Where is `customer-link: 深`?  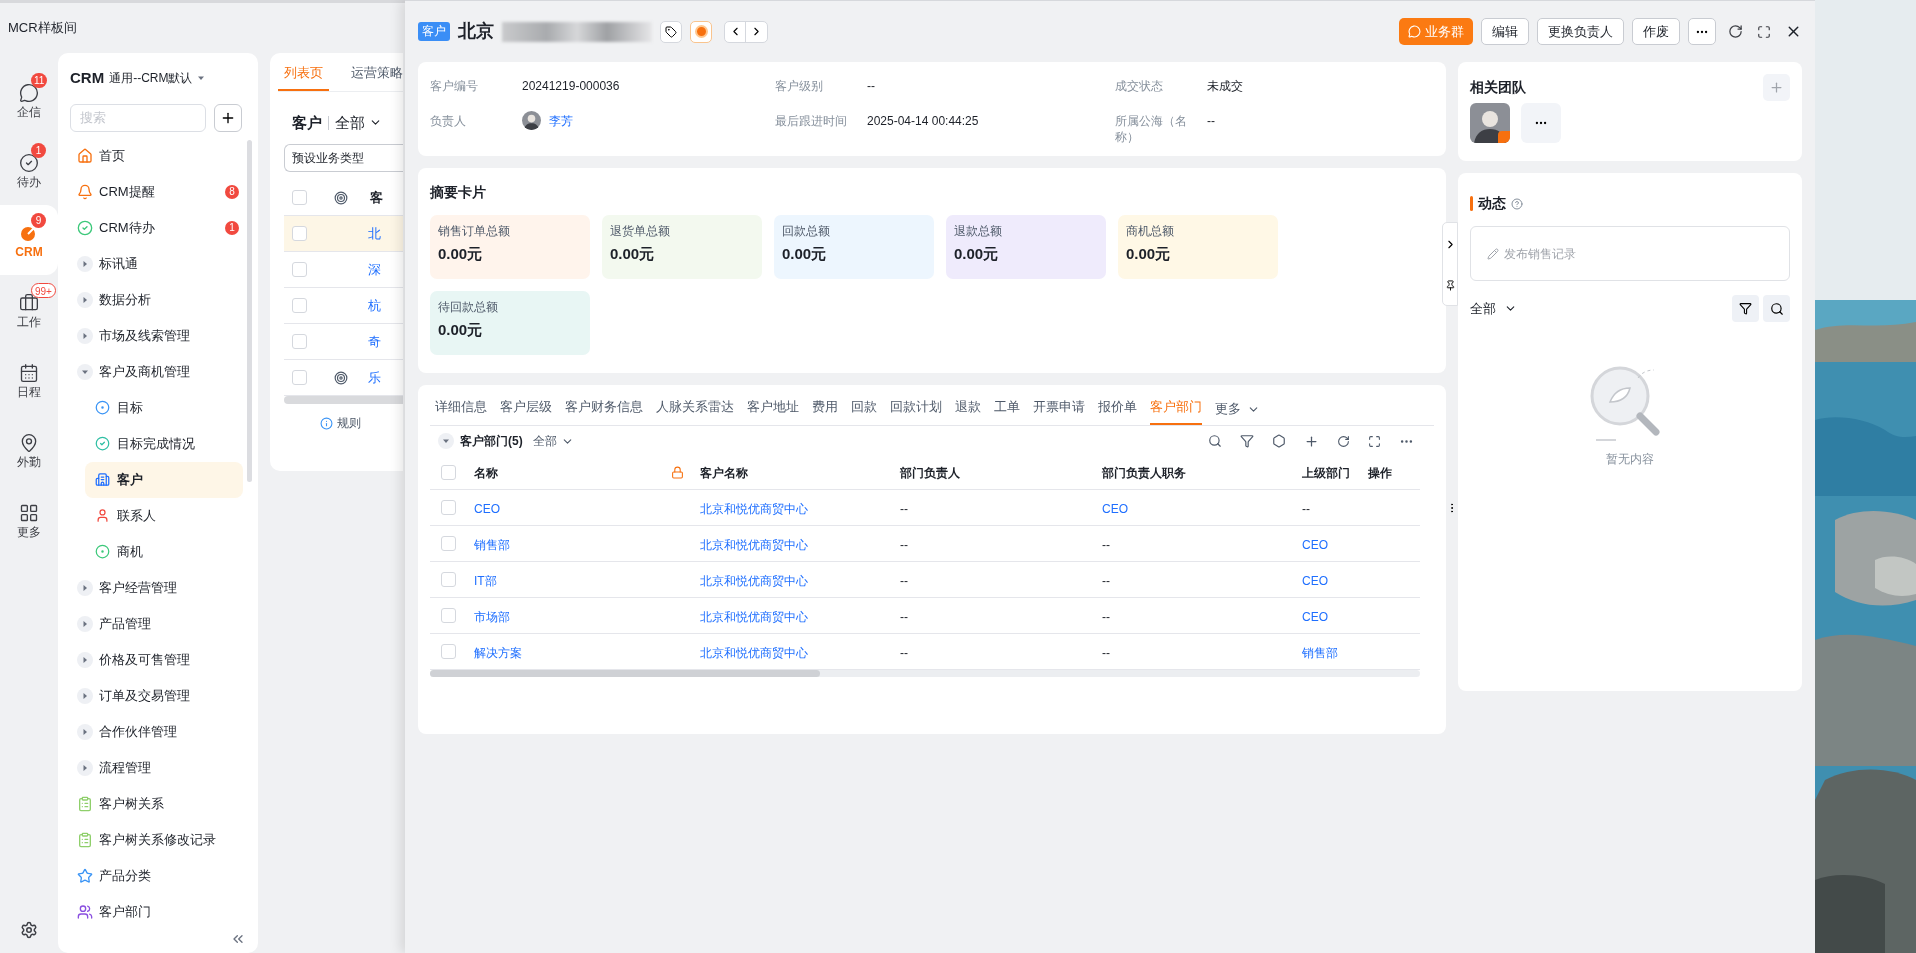 customer-link: 深 is located at coordinates (374, 269).